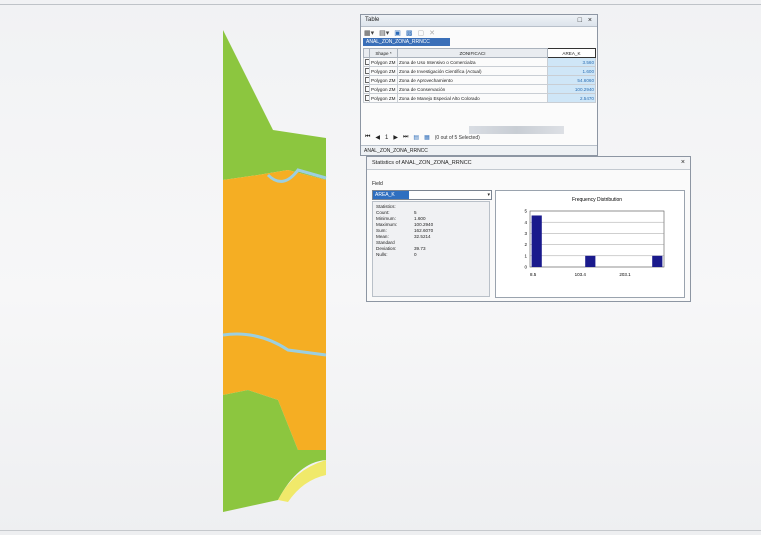 The width and height of the screenshot is (761, 535). What do you see at coordinates (380, 4) in the screenshot?
I see `top-rule` at bounding box center [380, 4].